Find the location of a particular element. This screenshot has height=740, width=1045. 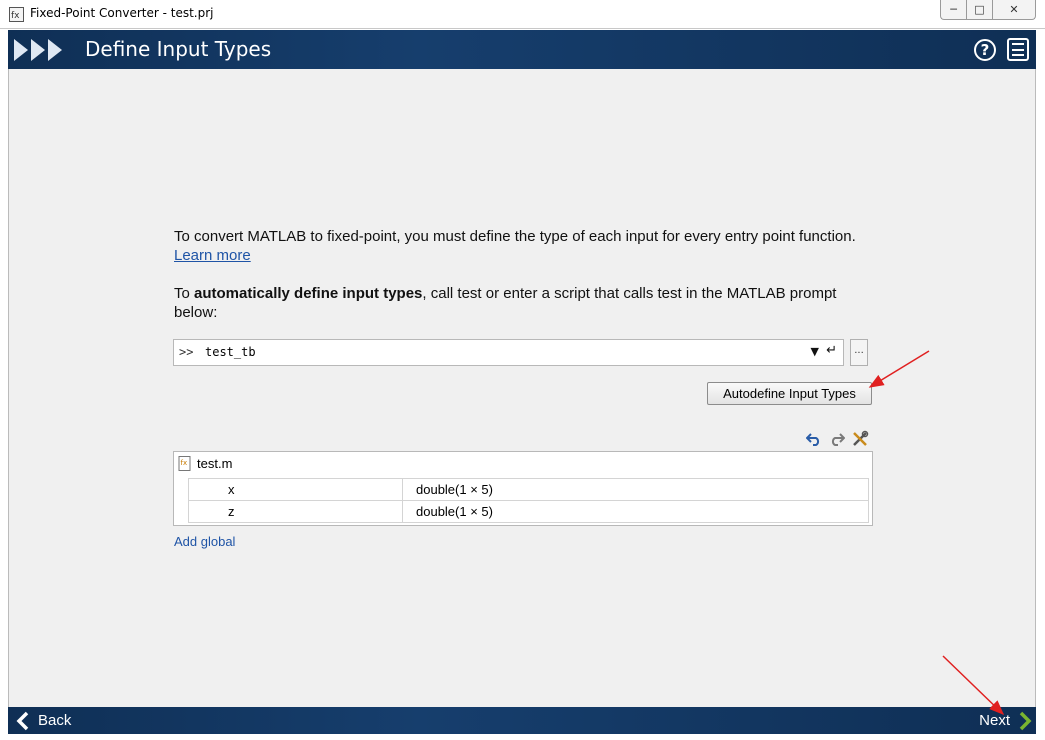

window-bottom-border is located at coordinates (522, 737).